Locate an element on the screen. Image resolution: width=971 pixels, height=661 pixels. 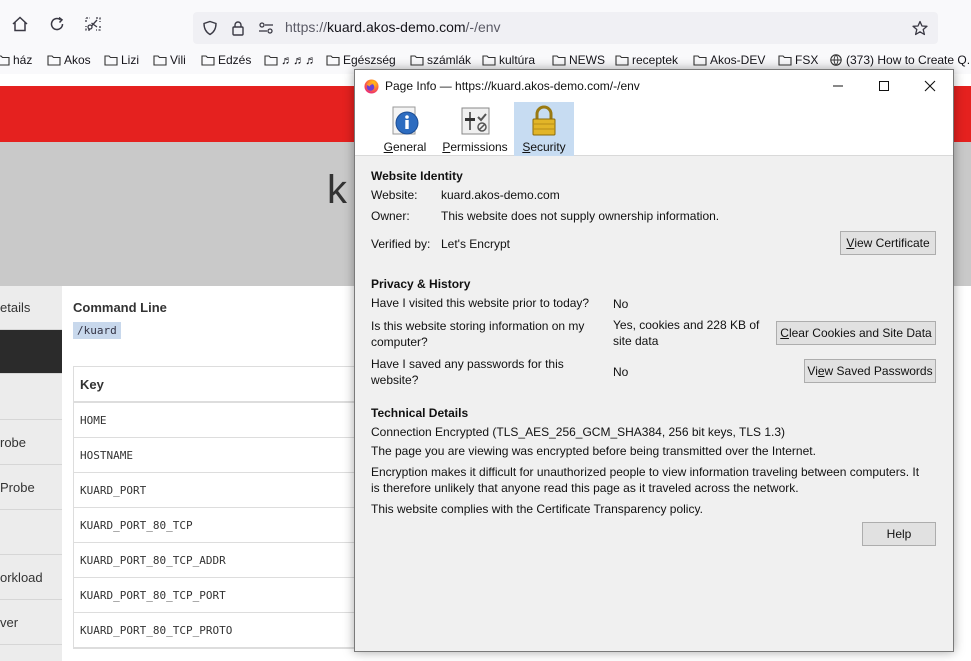
bookmark-folder: FSX is located at coordinates (798, 60).